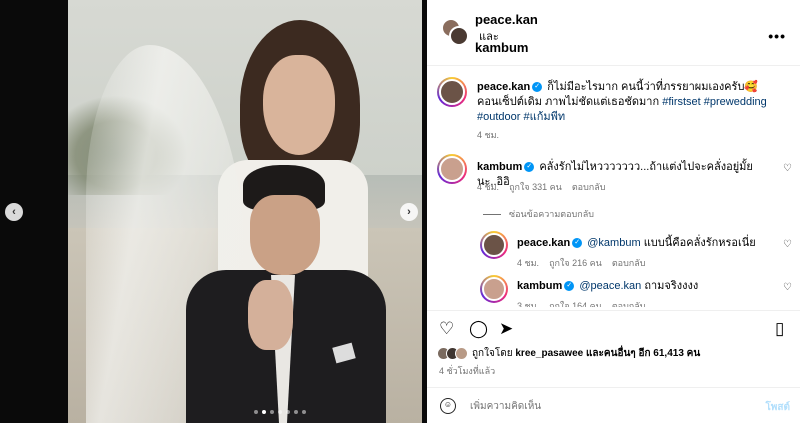 This screenshot has height=423, width=800. What do you see at coordinates (499, 167) in the screenshot?
I see `comment-username: kambum` at bounding box center [499, 167].